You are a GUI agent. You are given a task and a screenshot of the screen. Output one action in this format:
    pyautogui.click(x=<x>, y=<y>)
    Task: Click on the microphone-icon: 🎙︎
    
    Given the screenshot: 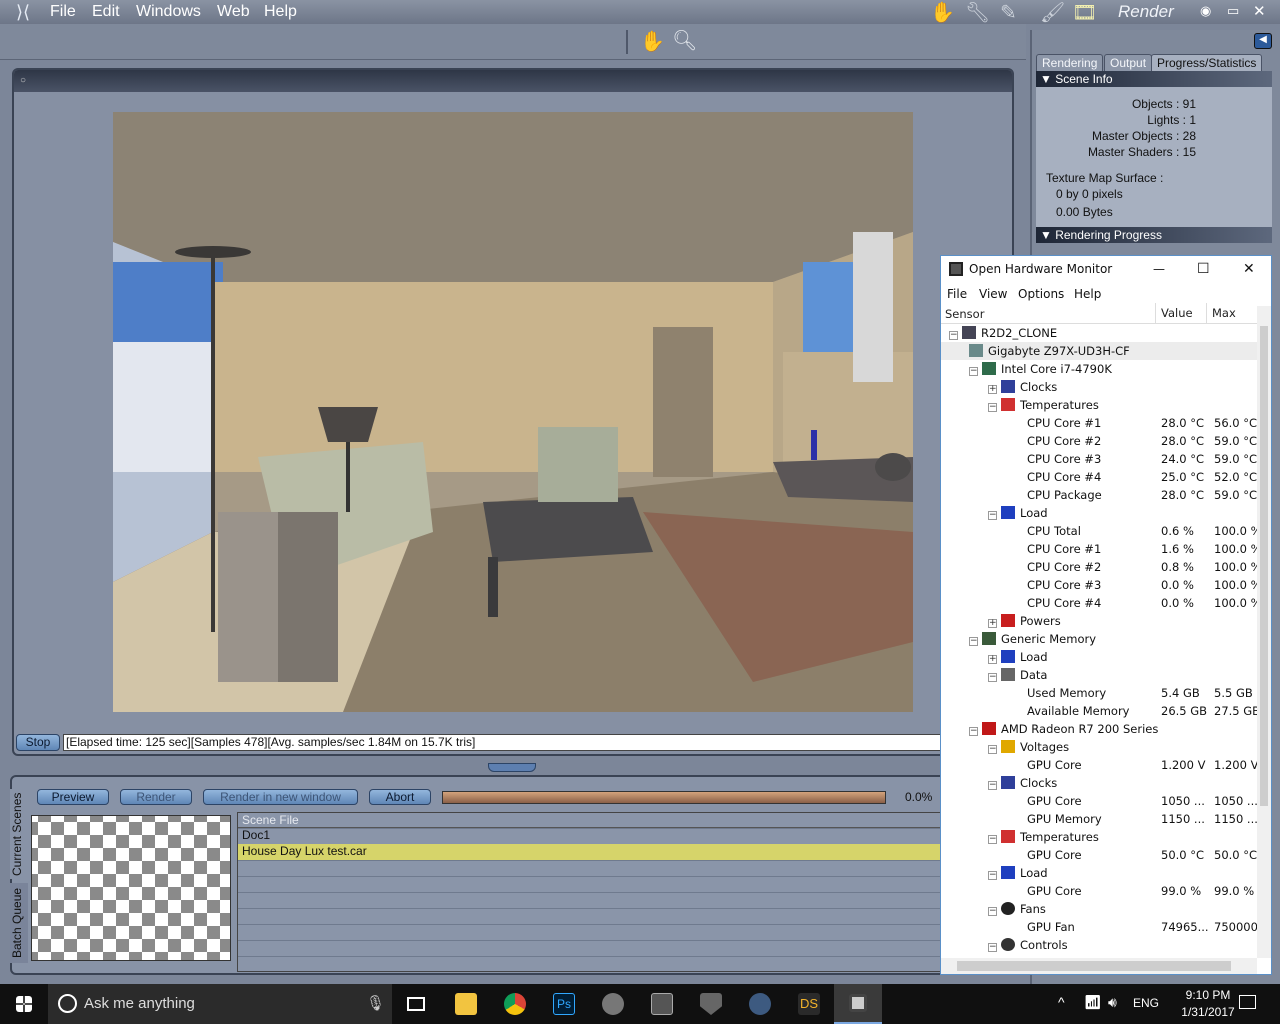 What is the action you would take?
    pyautogui.click(x=375, y=1003)
    